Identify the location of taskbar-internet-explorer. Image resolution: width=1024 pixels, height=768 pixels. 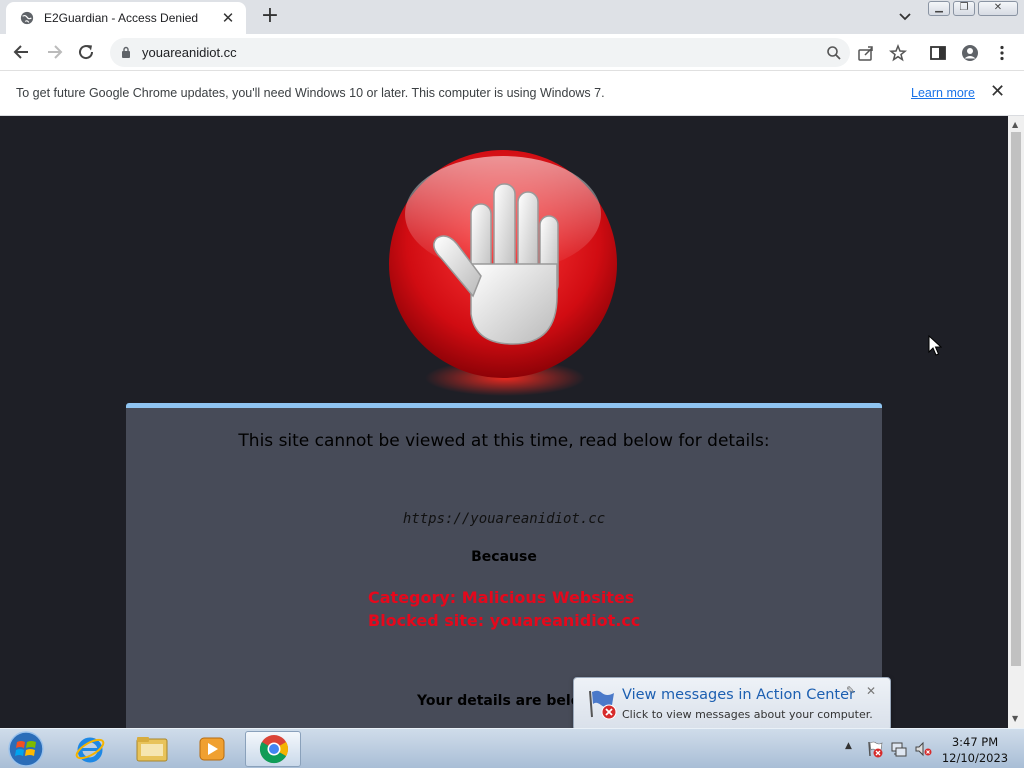
(90, 749).